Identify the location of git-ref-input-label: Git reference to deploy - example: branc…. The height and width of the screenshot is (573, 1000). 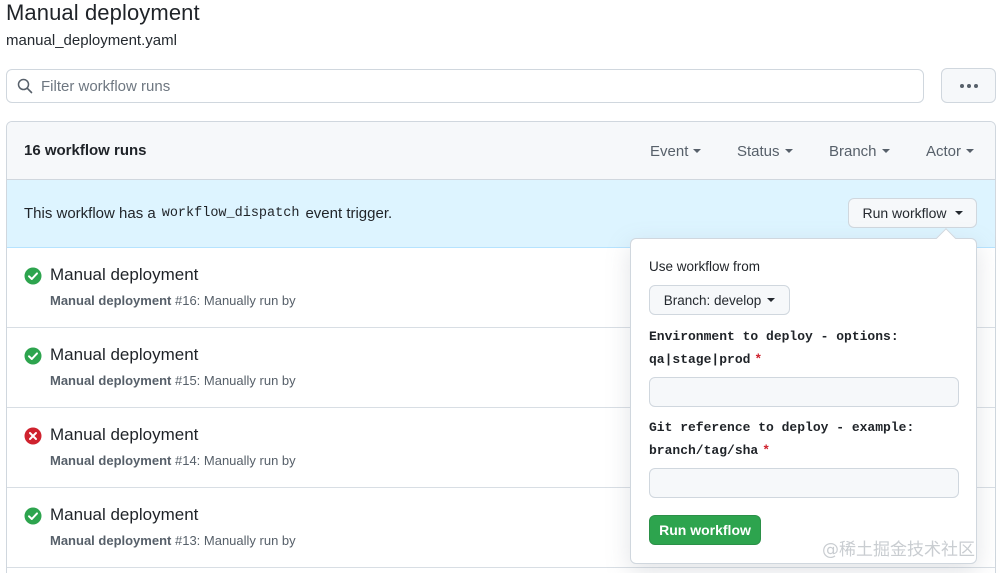
(809, 439).